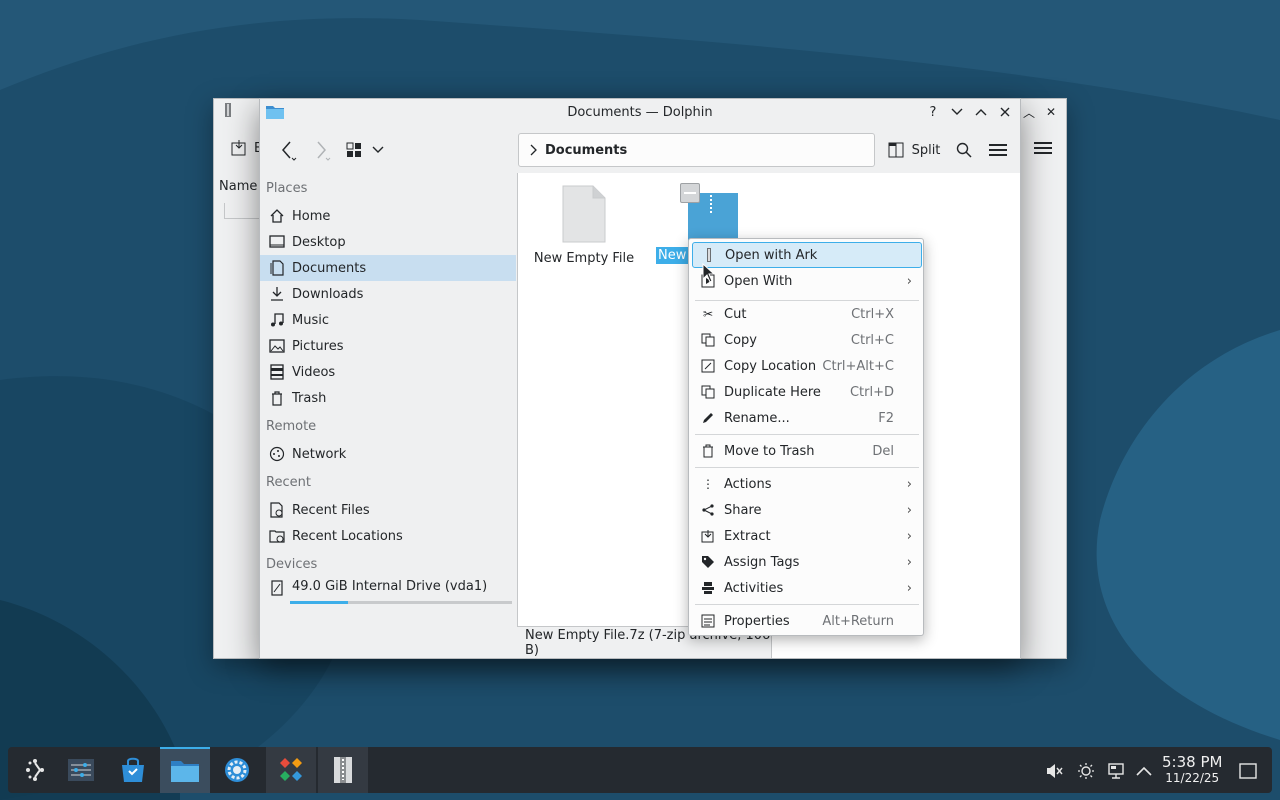 Image resolution: width=1280 pixels, height=800 pixels. Describe the element at coordinates (926, 150) in the screenshot. I see `split-label: Split` at that location.